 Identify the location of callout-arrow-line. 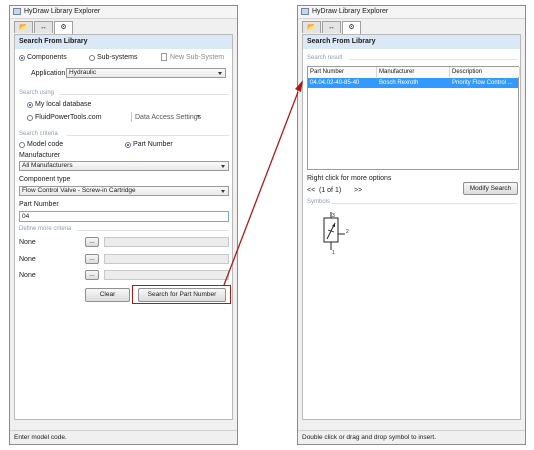
(261, 188).